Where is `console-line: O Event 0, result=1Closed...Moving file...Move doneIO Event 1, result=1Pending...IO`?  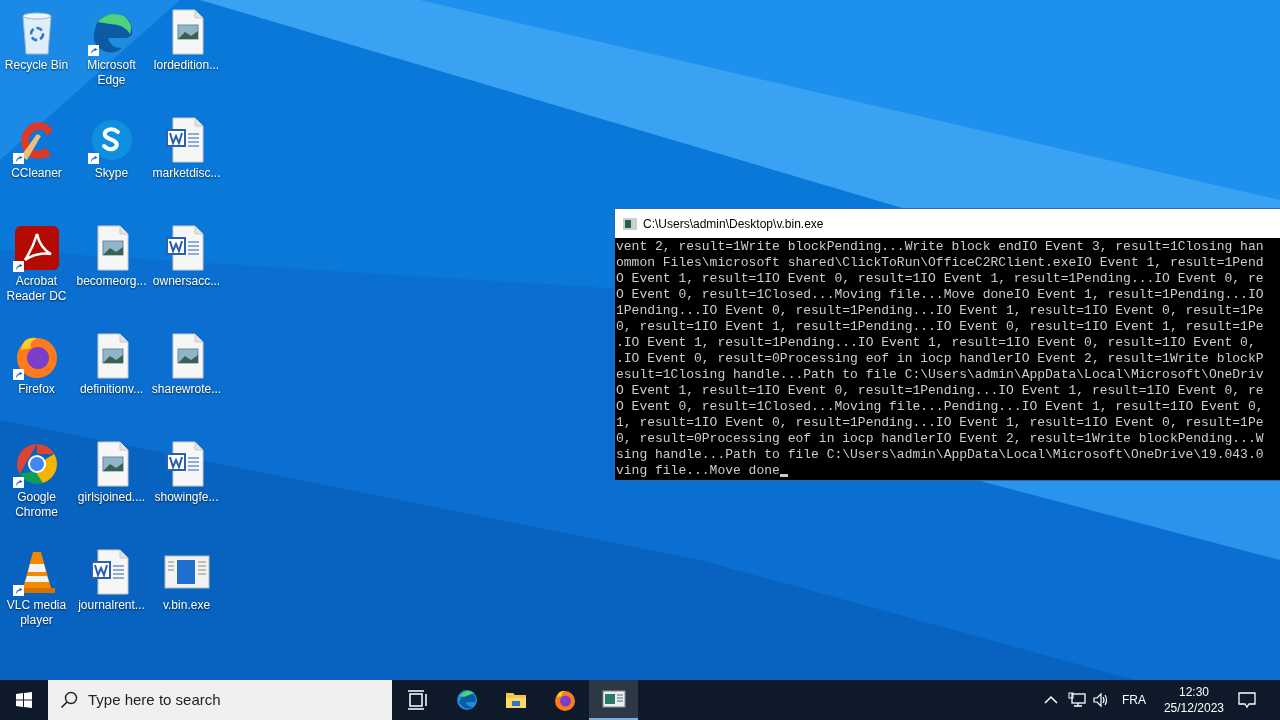 console-line: O Event 0, result=1Closed...Moving file...Move doneIO Event 1, result=1Pending...IO is located at coordinates (940, 295).